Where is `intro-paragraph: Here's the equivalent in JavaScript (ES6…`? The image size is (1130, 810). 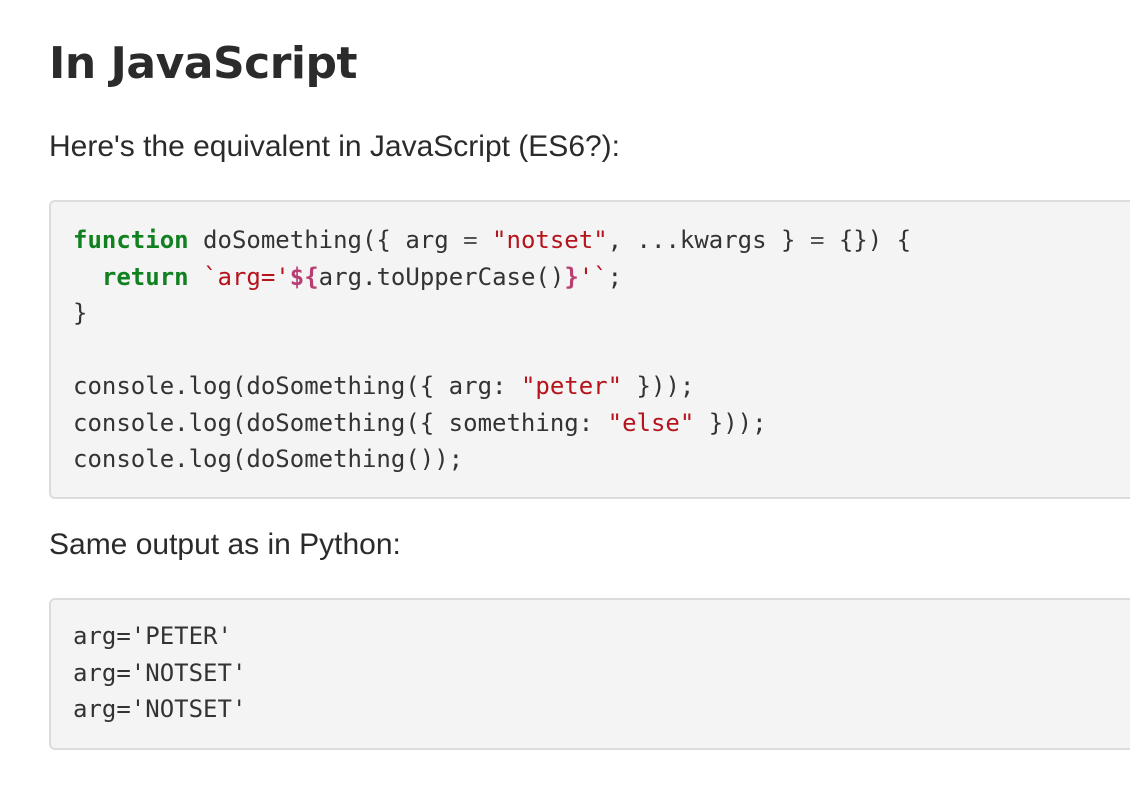 intro-paragraph: Here's the equivalent in JavaScript (ES6… is located at coordinates (335, 146).